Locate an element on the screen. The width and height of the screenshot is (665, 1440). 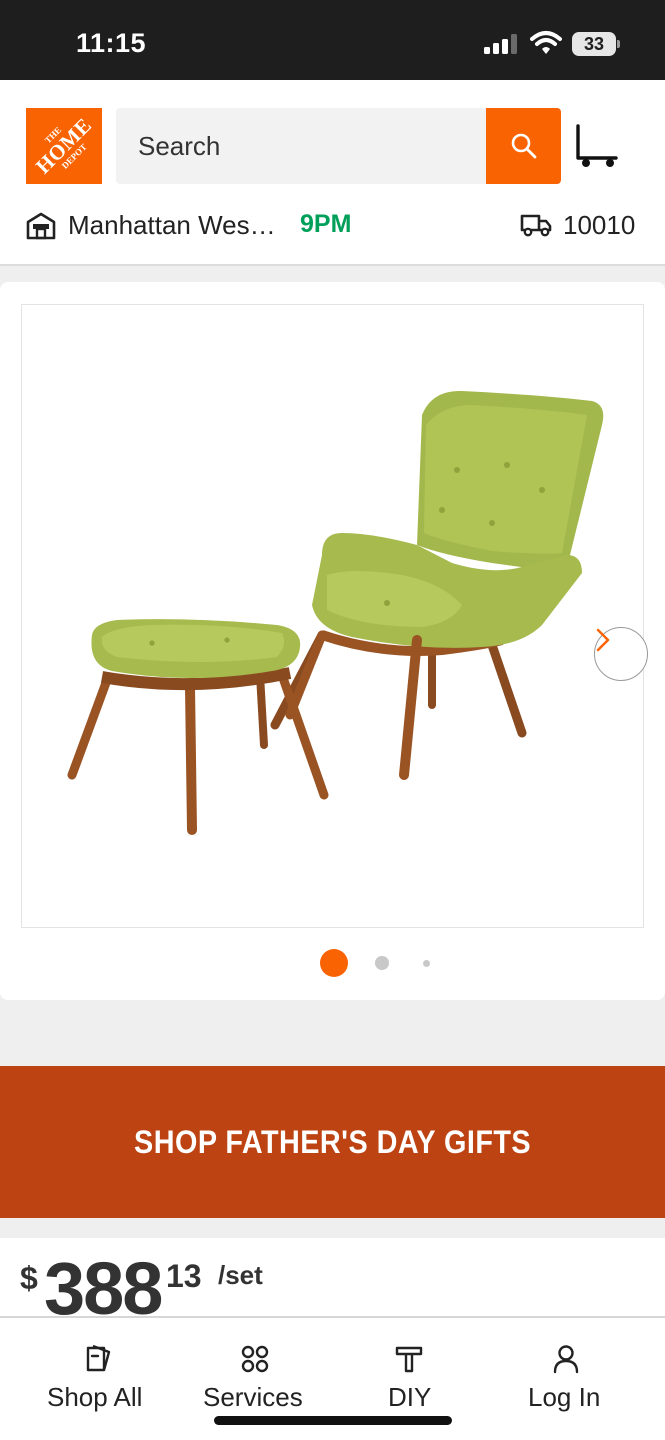
nav-shop-all: Shop All is located at coordinates (98, 1379).